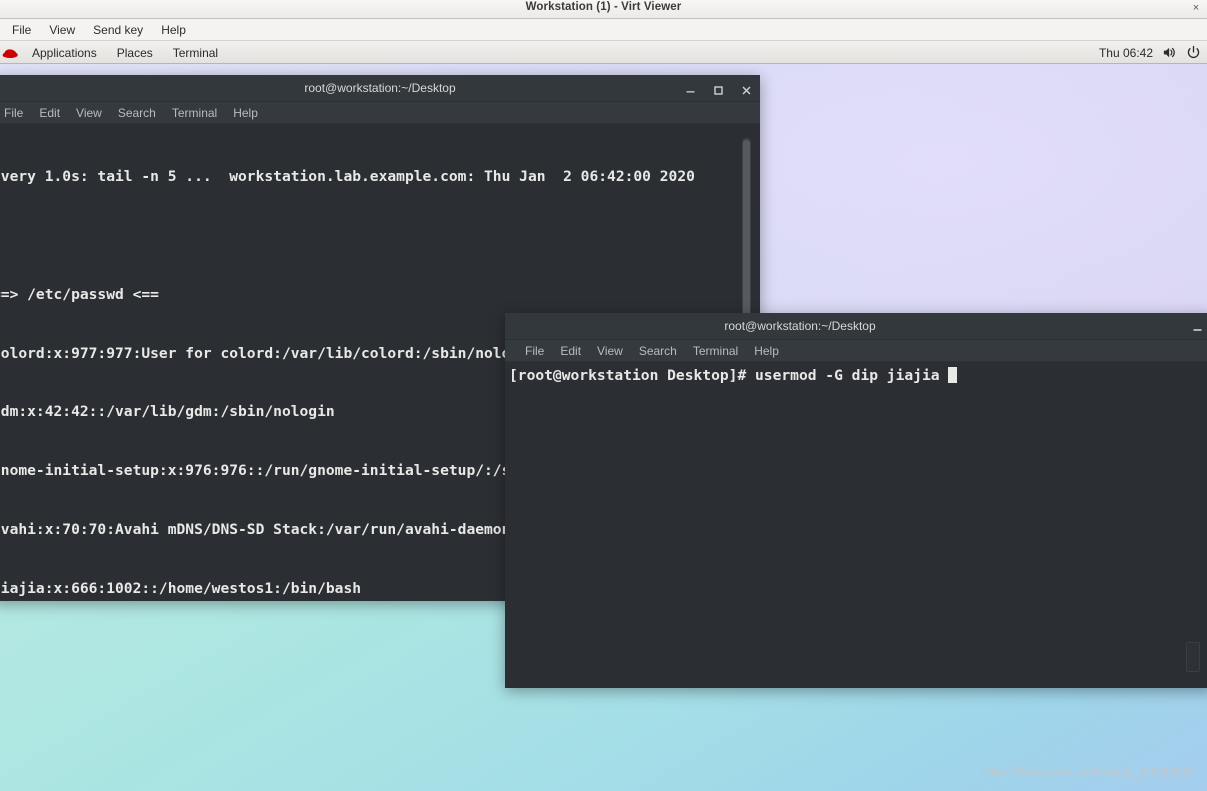 The image size is (1207, 791). Describe the element at coordinates (1193, 52) in the screenshot. I see `power-icon` at that location.